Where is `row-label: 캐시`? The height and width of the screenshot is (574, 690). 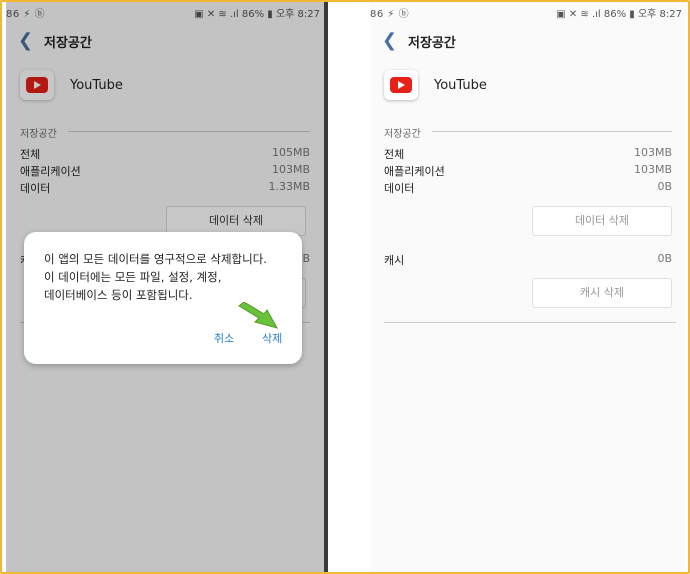
row-label: 캐시 is located at coordinates (394, 260).